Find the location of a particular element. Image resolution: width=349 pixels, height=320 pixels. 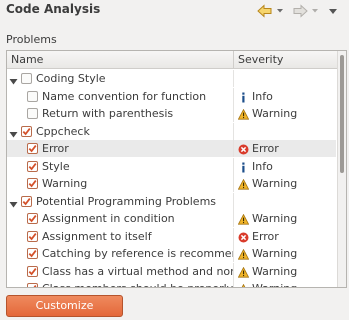

problems-label: Problems is located at coordinates (31, 39).